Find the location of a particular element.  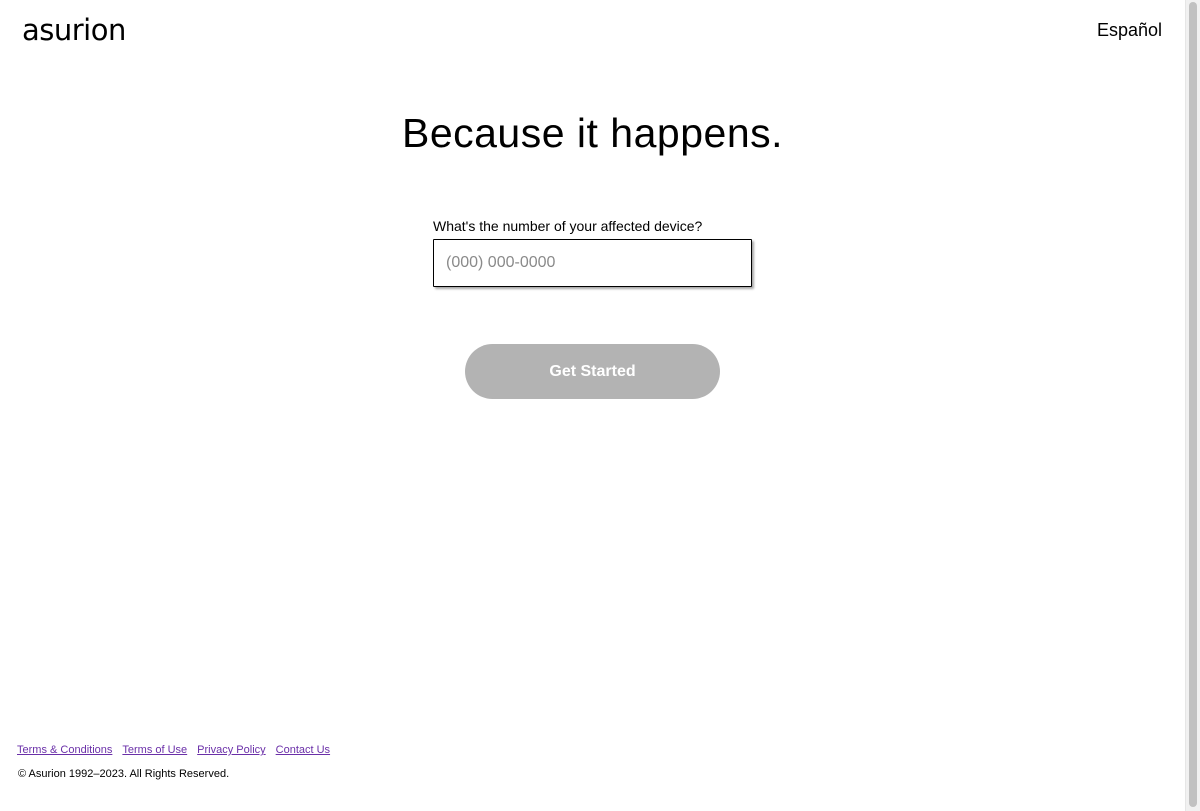

terms-of-use-link: Terms of Use is located at coordinates (154, 750).